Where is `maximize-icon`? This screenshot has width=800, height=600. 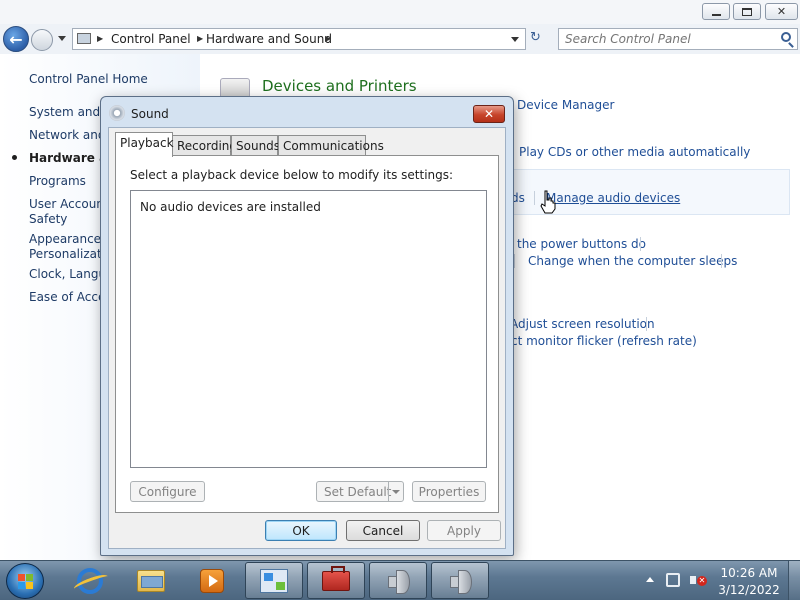
maximize-icon is located at coordinates (747, 11).